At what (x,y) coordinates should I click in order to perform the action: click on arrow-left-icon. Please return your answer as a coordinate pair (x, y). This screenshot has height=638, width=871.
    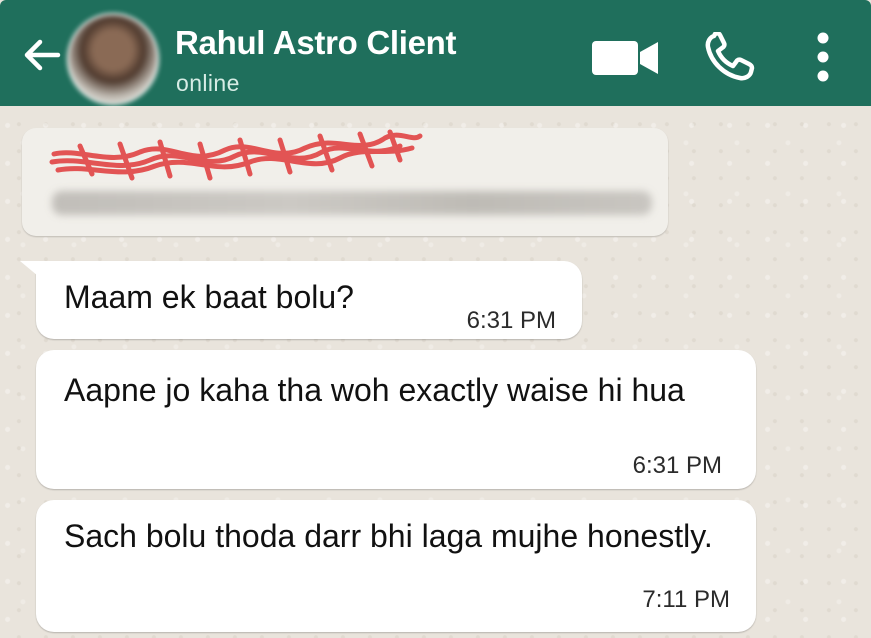
    Looking at the image, I should click on (42, 55).